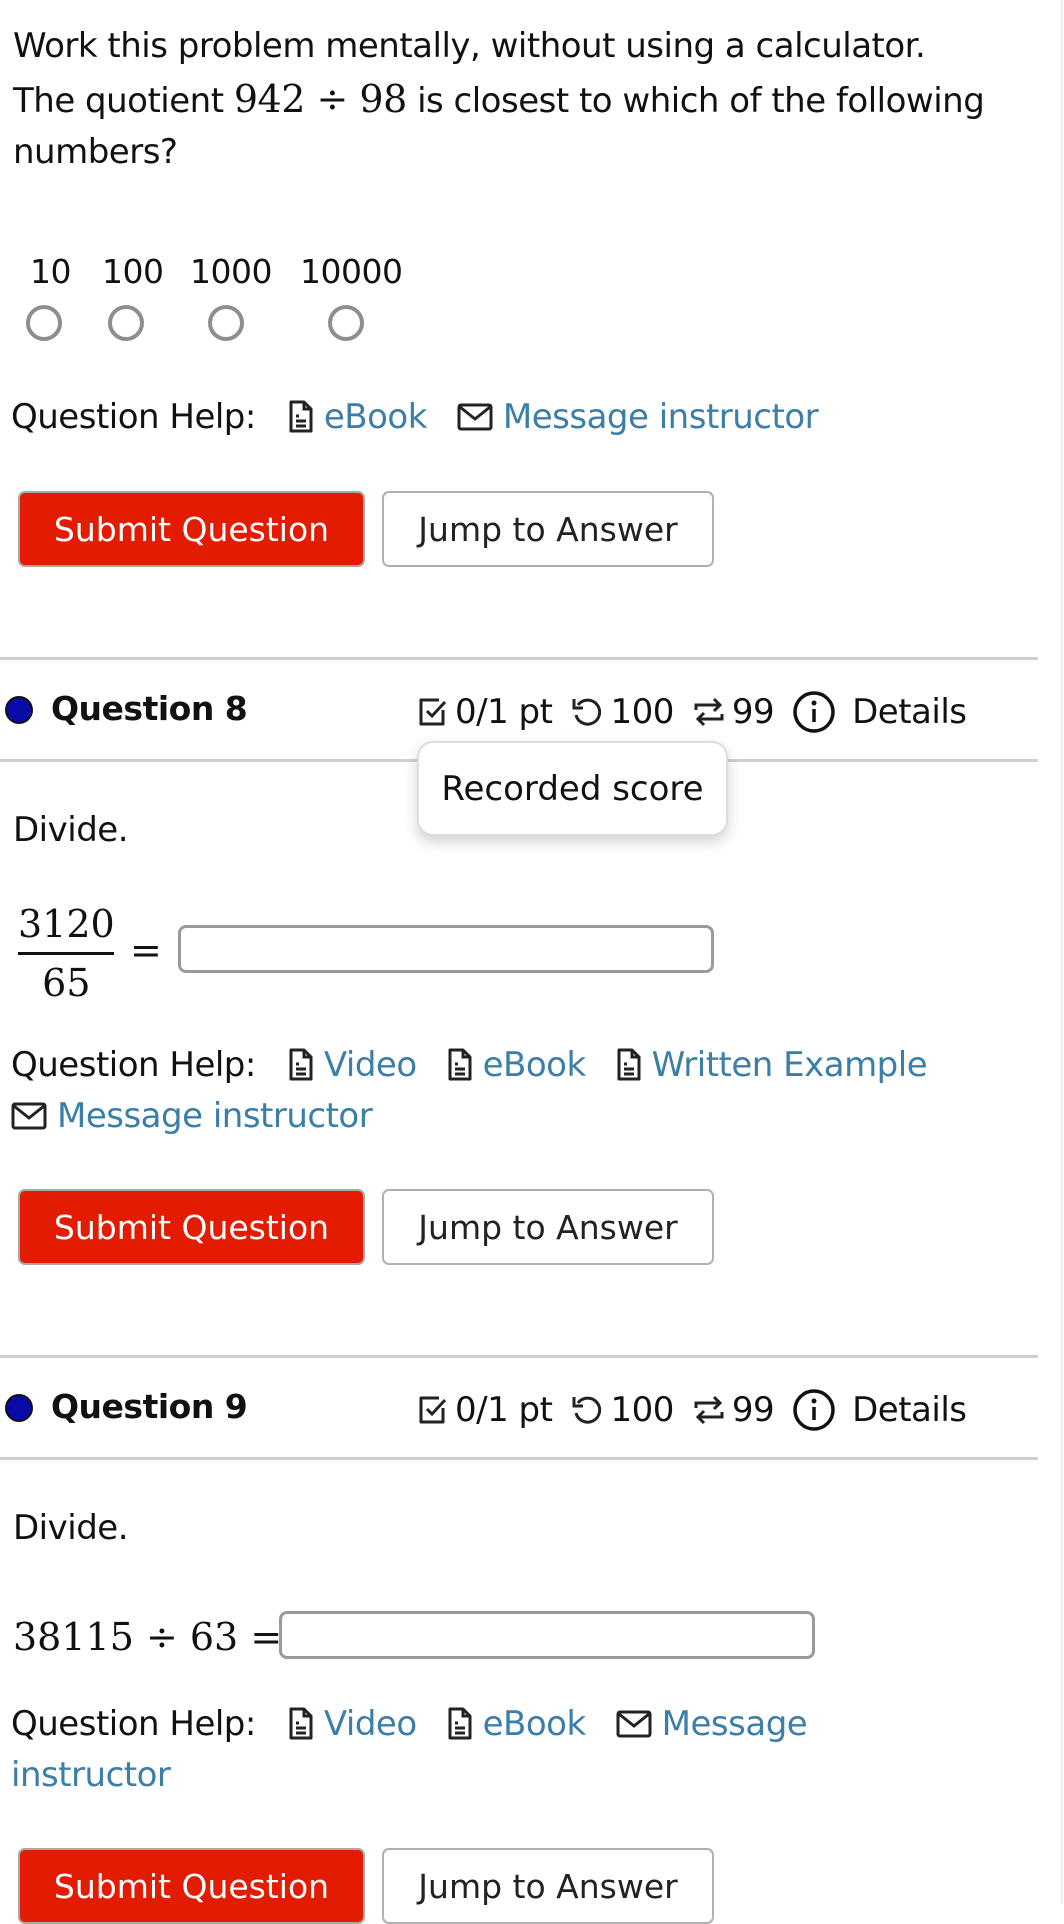 Image resolution: width=1064 pixels, height=1924 pixels. I want to click on q9-retries: 99, so click(733, 1410).